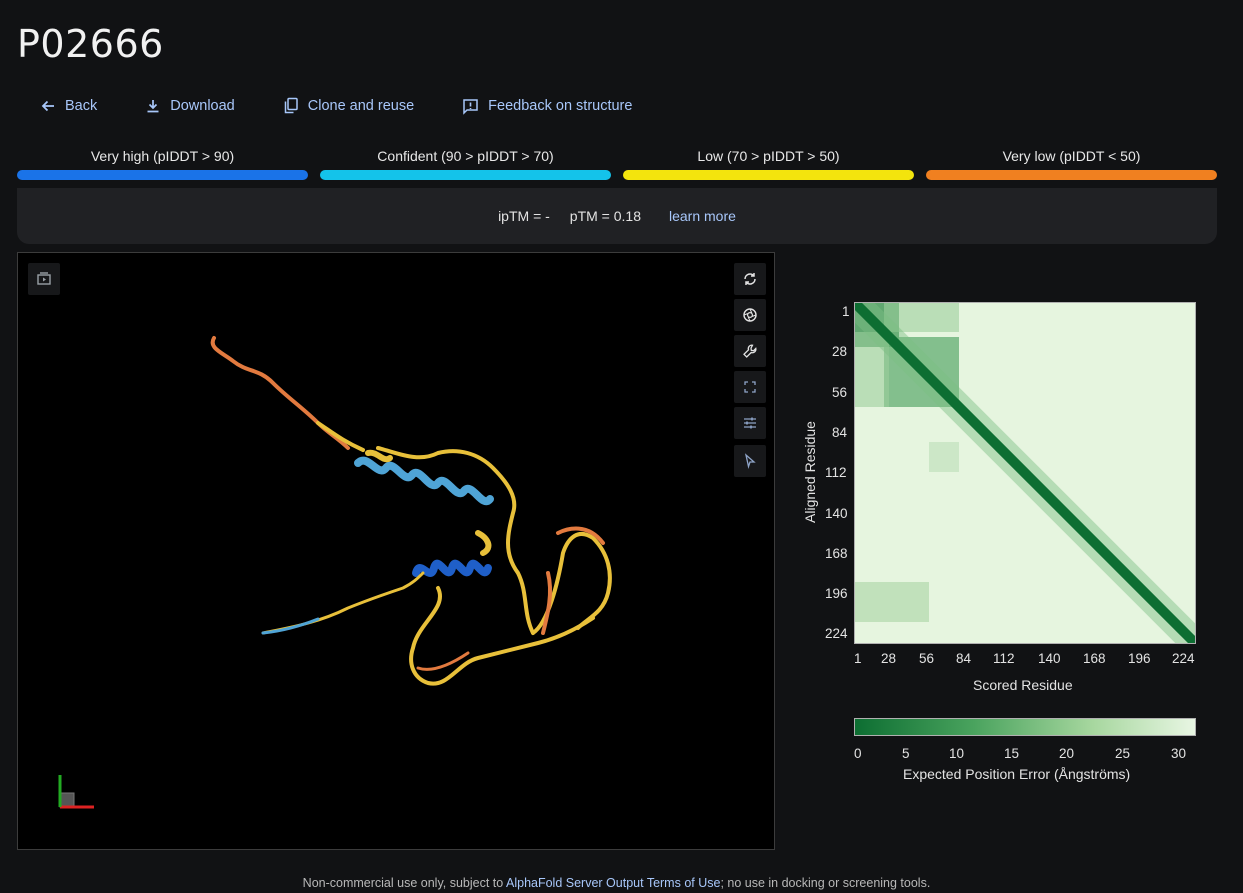 This screenshot has height=893, width=1243. What do you see at coordinates (1025, 727) in the screenshot?
I see `pae-colorbar` at bounding box center [1025, 727].